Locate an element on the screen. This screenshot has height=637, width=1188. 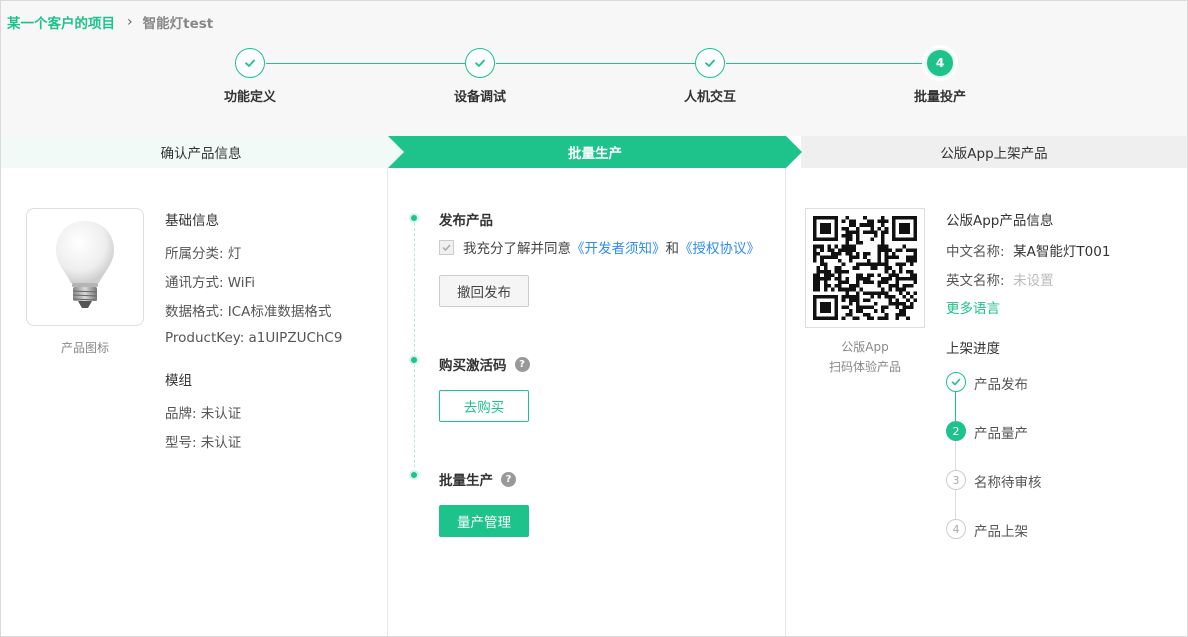
format-value: ICA标准数据格式 is located at coordinates (279, 312).